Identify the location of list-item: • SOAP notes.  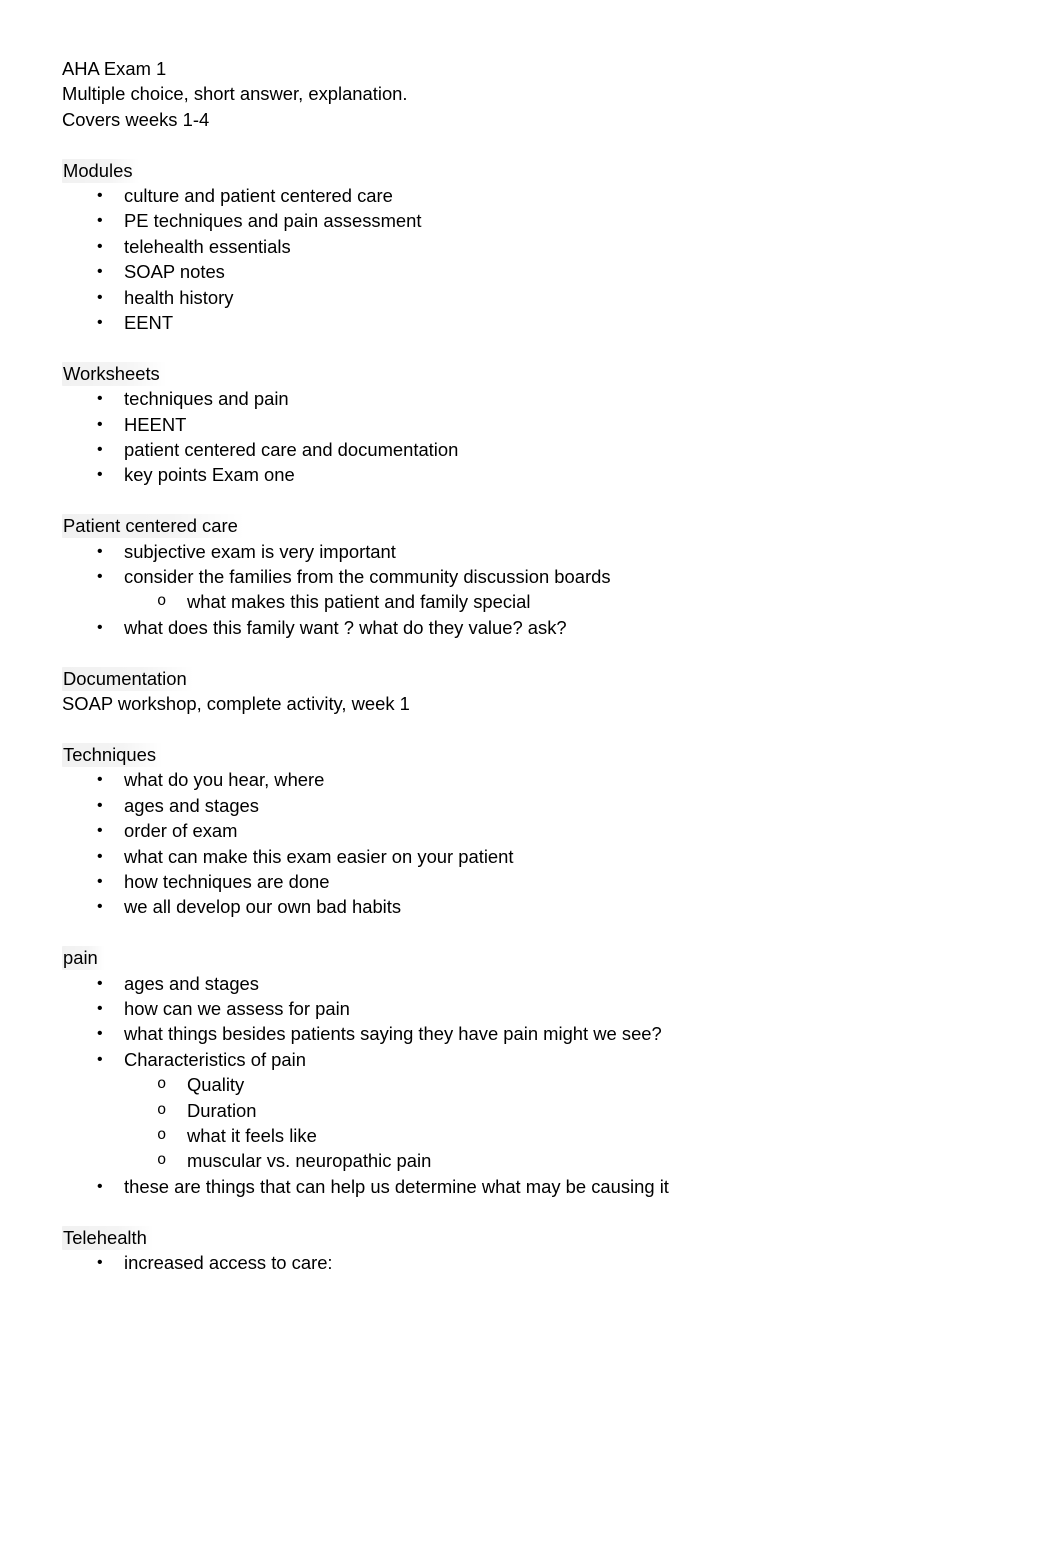
(532, 271).